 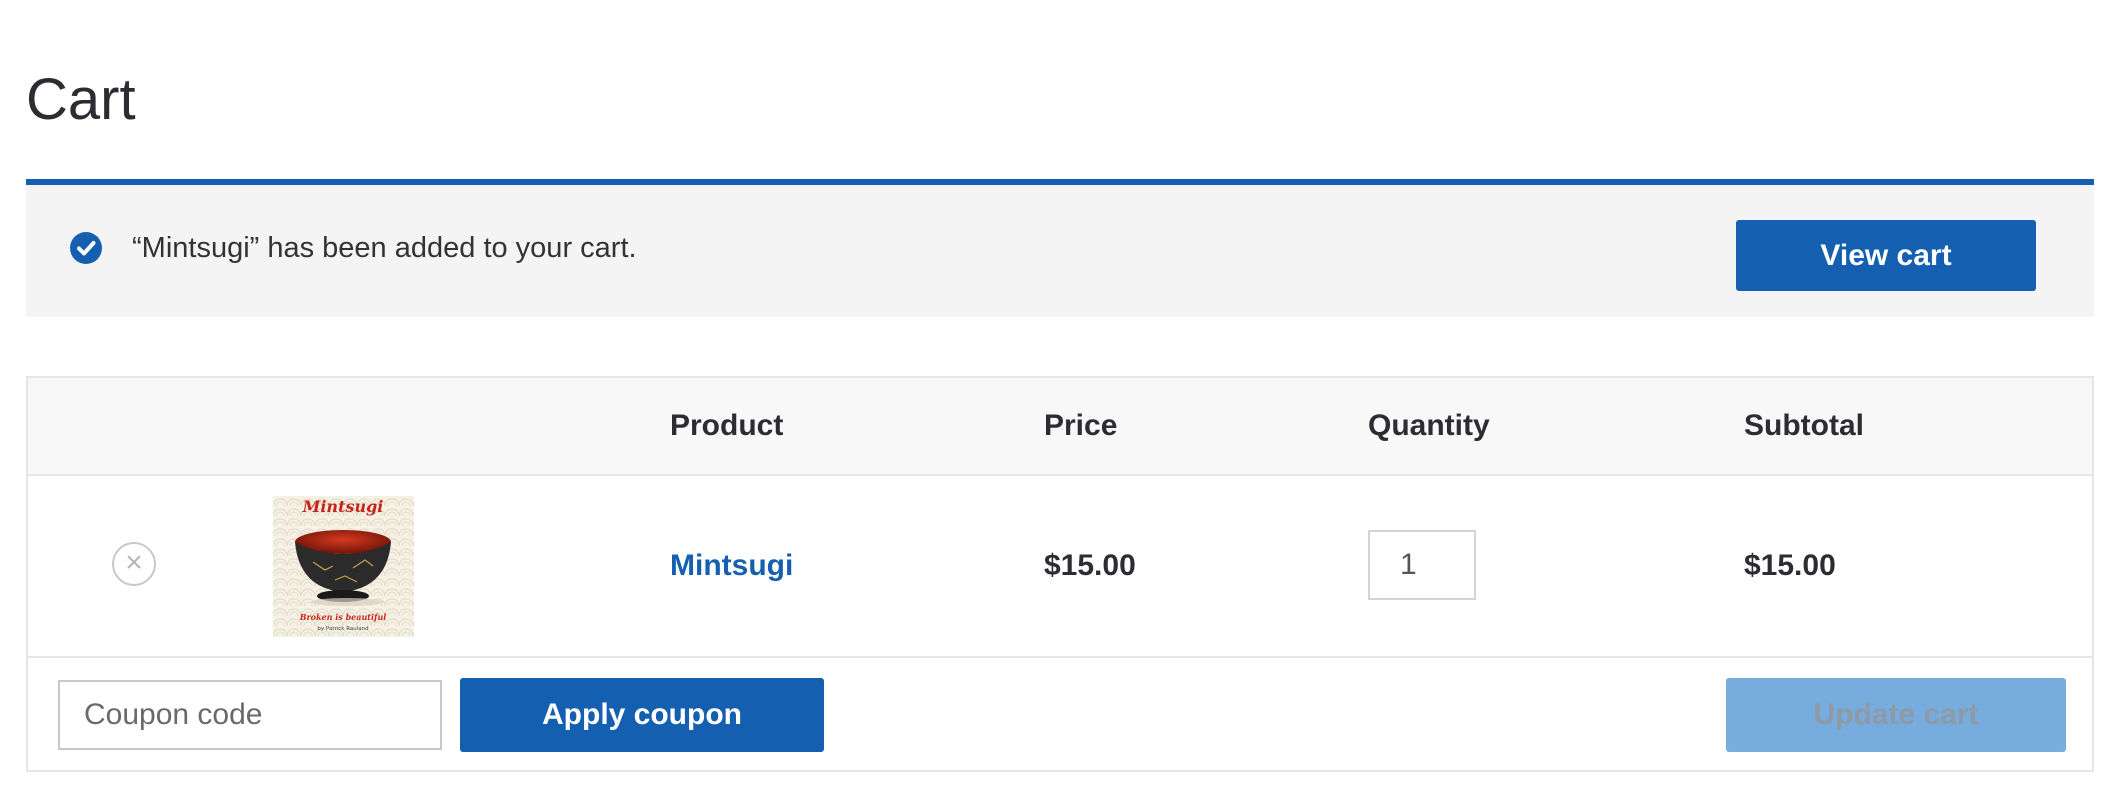 I want to click on quantity-input, so click(x=1422, y=565).